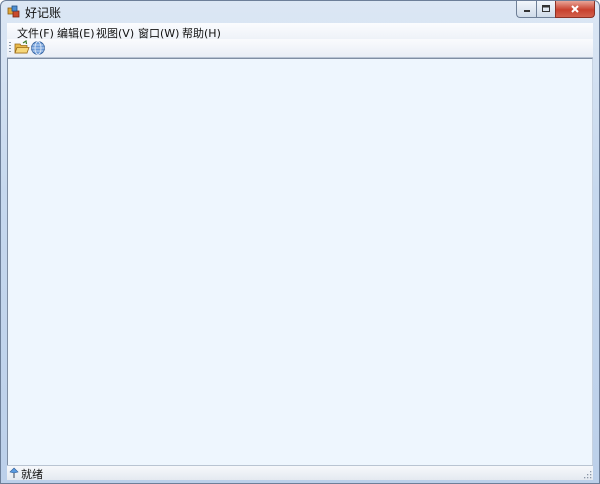 This screenshot has height=484, width=600. What do you see at coordinates (300, 473) in the screenshot?
I see `status-bar: 就绪` at bounding box center [300, 473].